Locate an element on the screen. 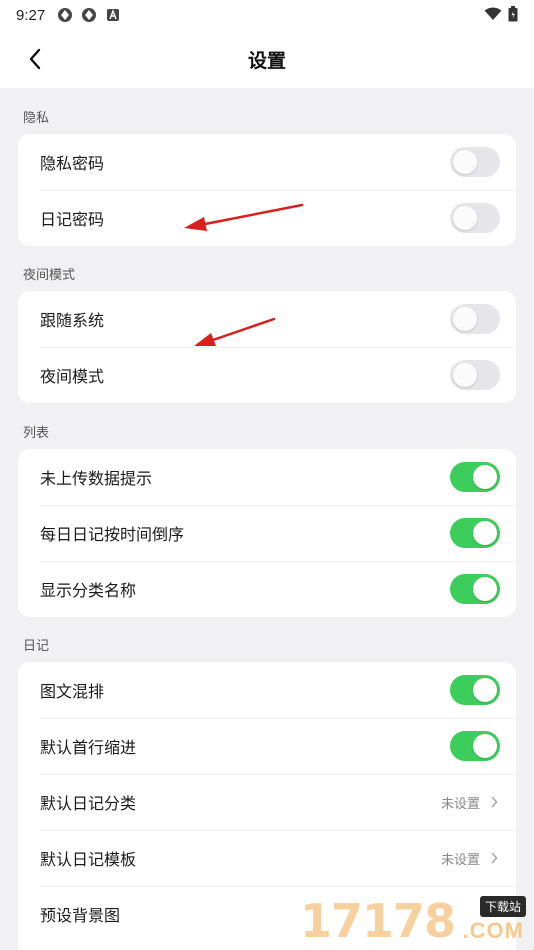  section-label-night-mode: 夜间模式 is located at coordinates (49, 274).